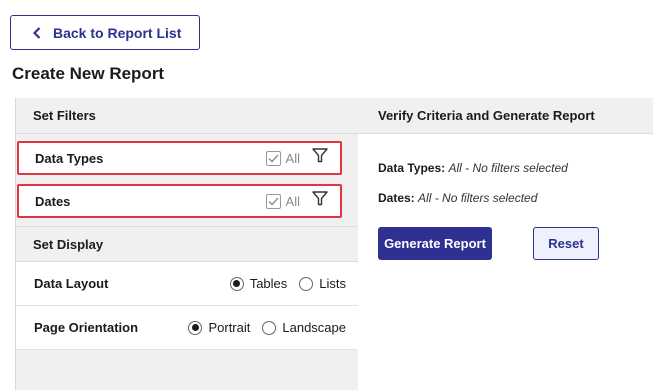  What do you see at coordinates (53, 201) in the screenshot?
I see `filter-label: Dates` at bounding box center [53, 201].